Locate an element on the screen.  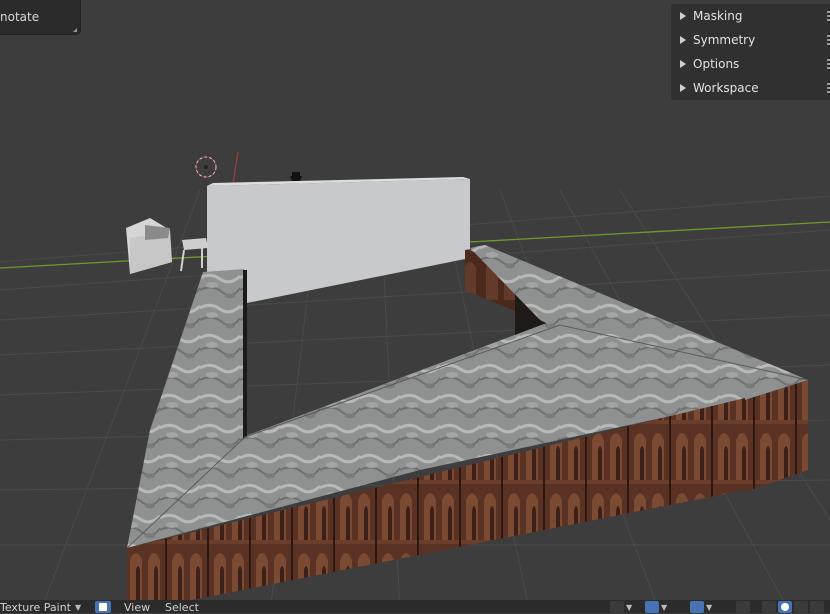
3d-cursor-icon is located at coordinates (206, 167).